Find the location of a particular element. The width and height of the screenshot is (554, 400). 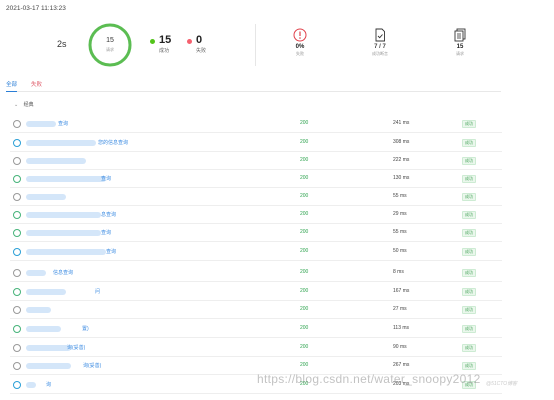

response-time: 113 ms is located at coordinates (401, 328).